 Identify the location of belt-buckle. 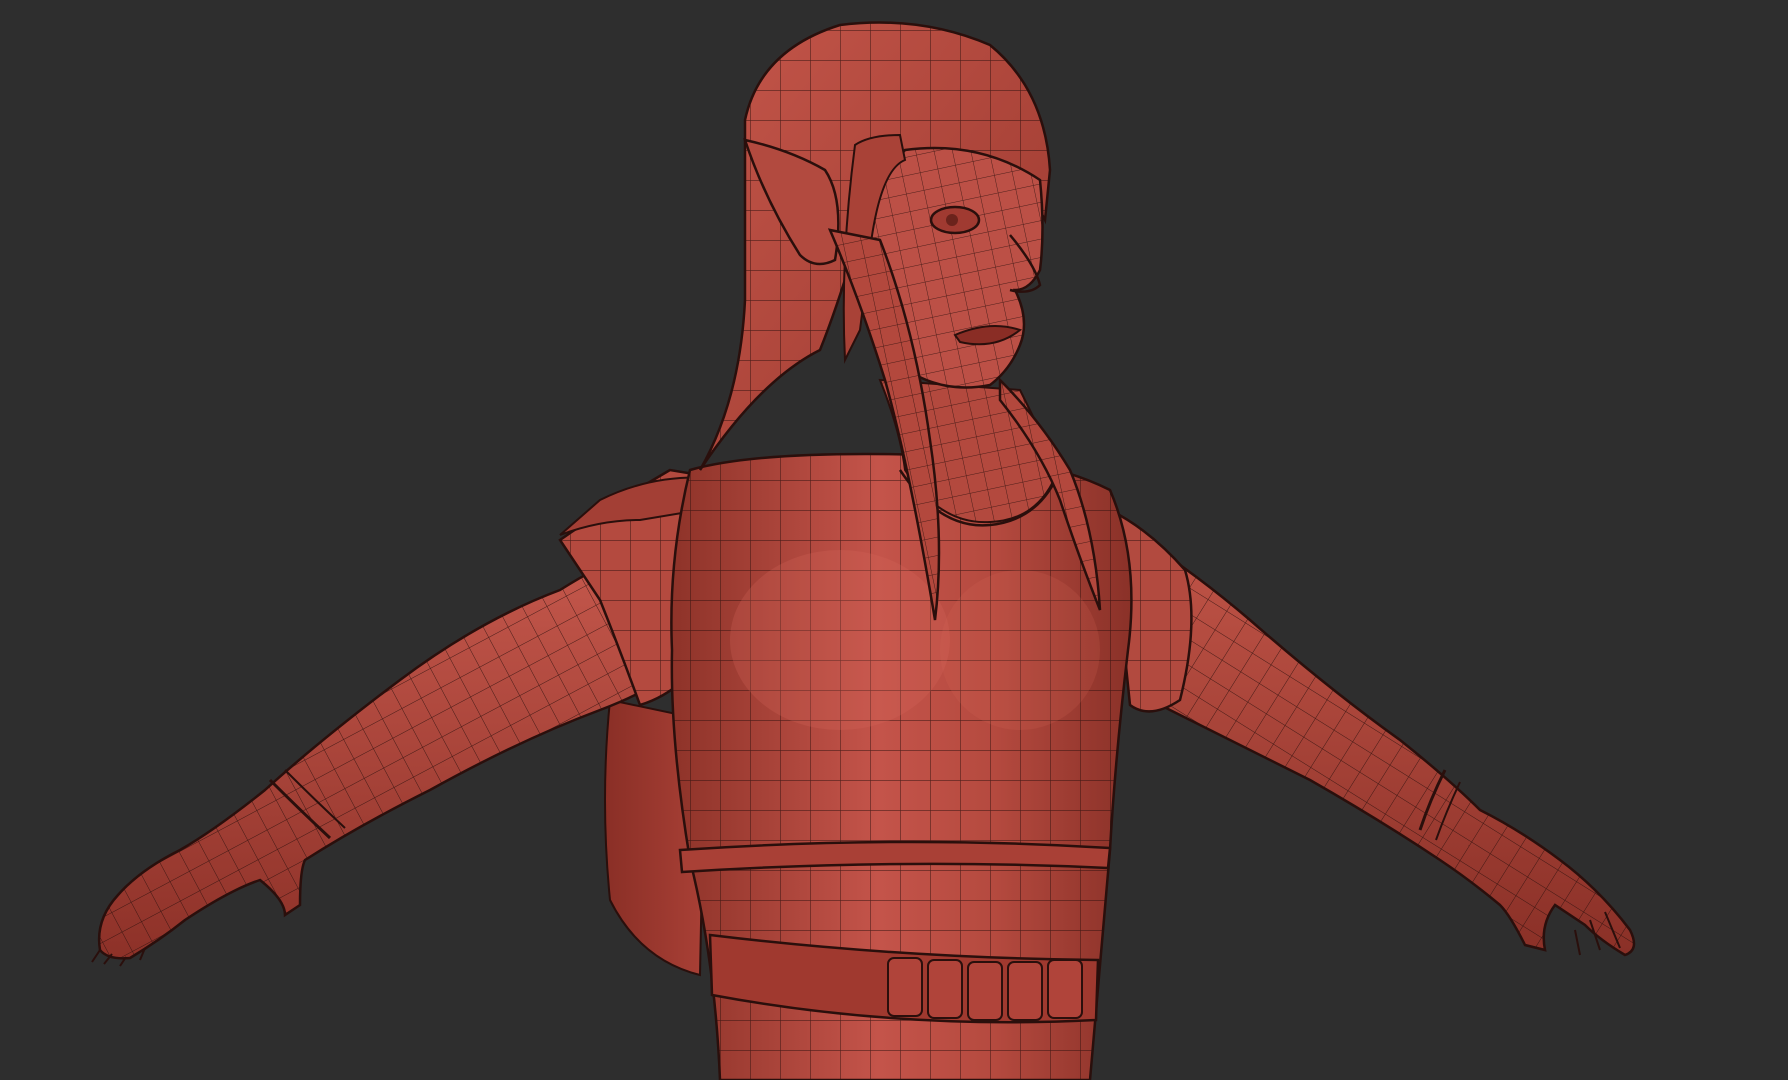
(985, 989).